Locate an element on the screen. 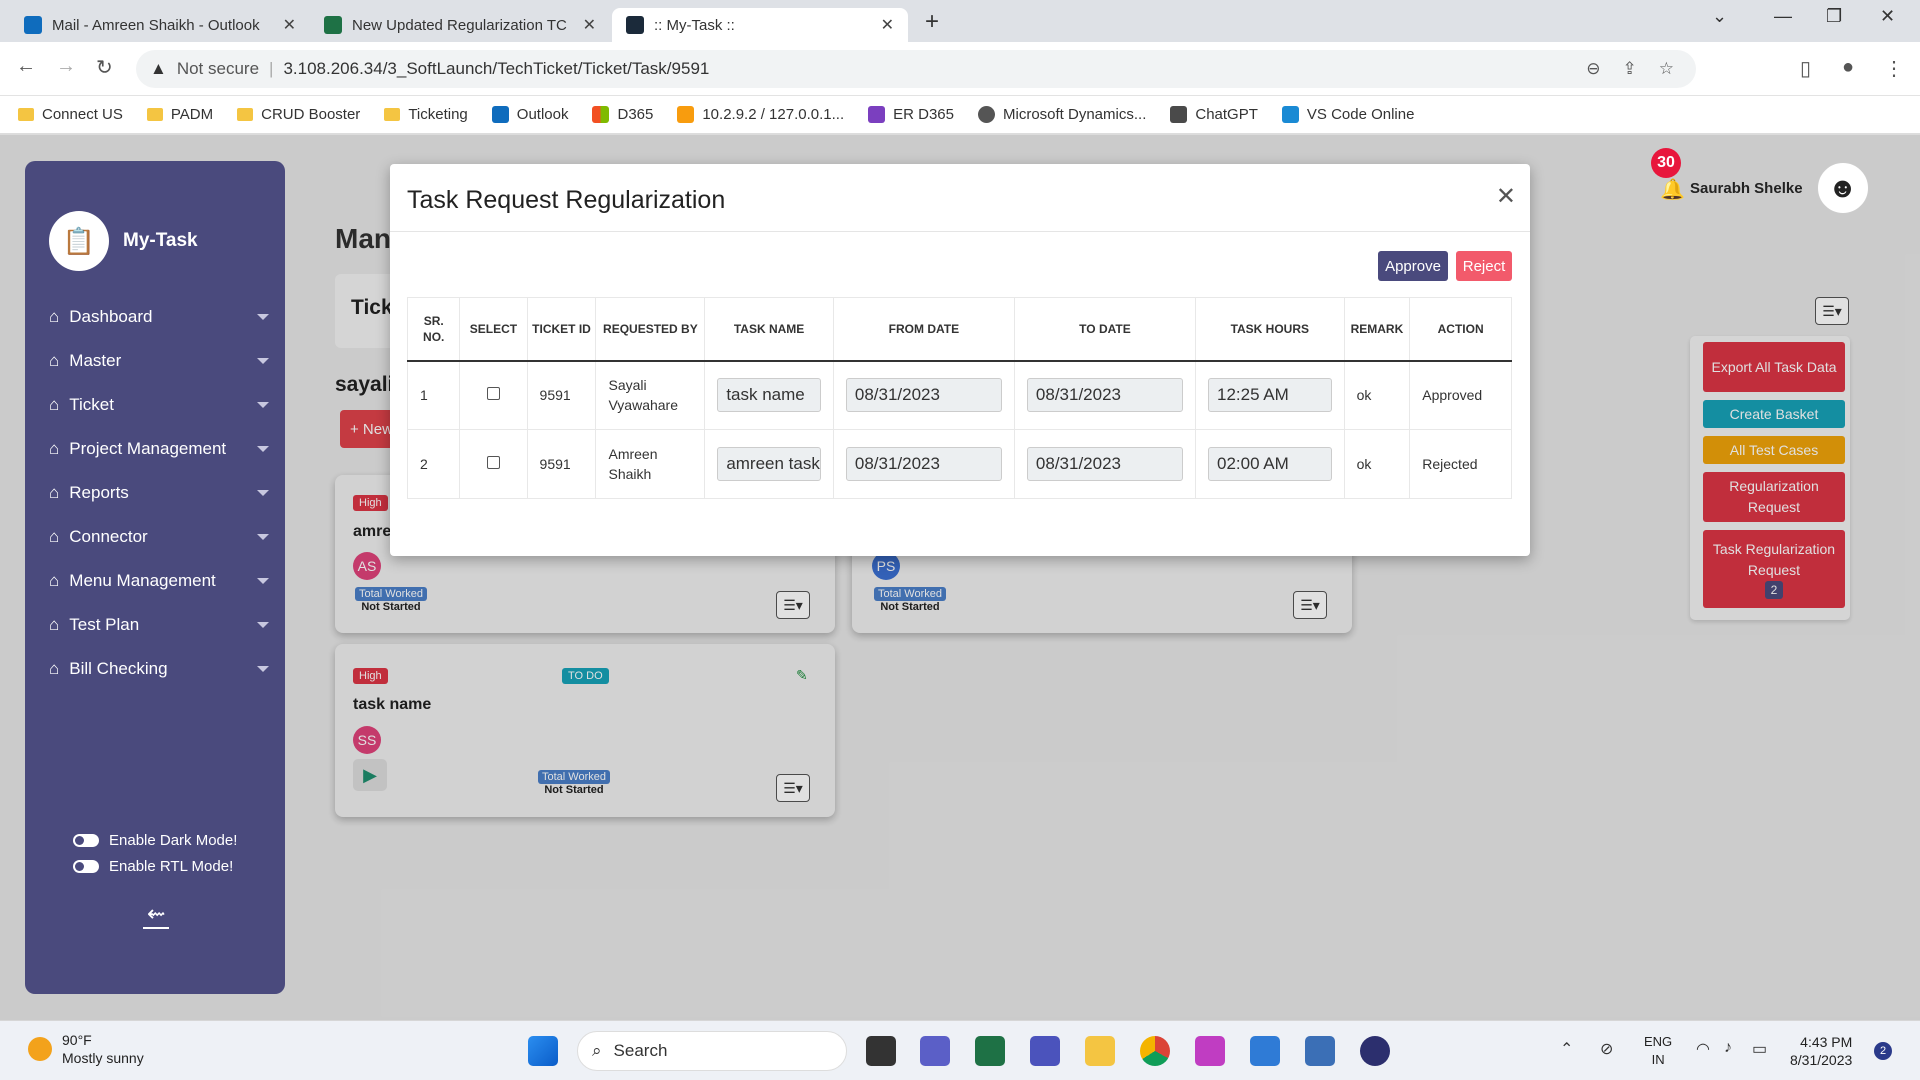  dark-mode-toggle is located at coordinates (86, 840).